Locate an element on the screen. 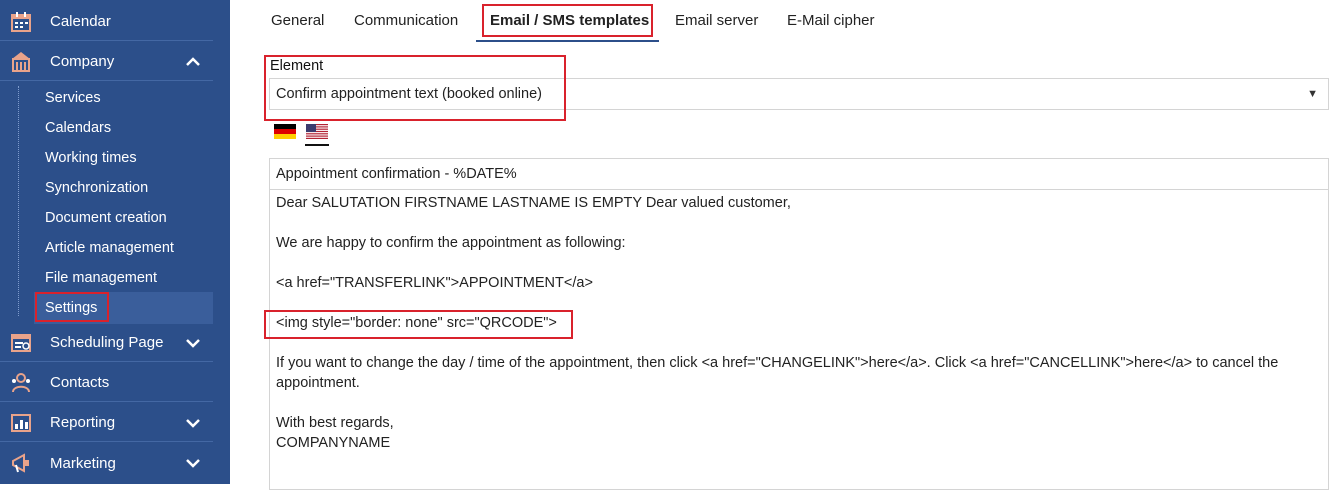 Image resolution: width=1340 pixels, height=490 pixels. sidebar-item-settings: Settings is located at coordinates (71, 308).